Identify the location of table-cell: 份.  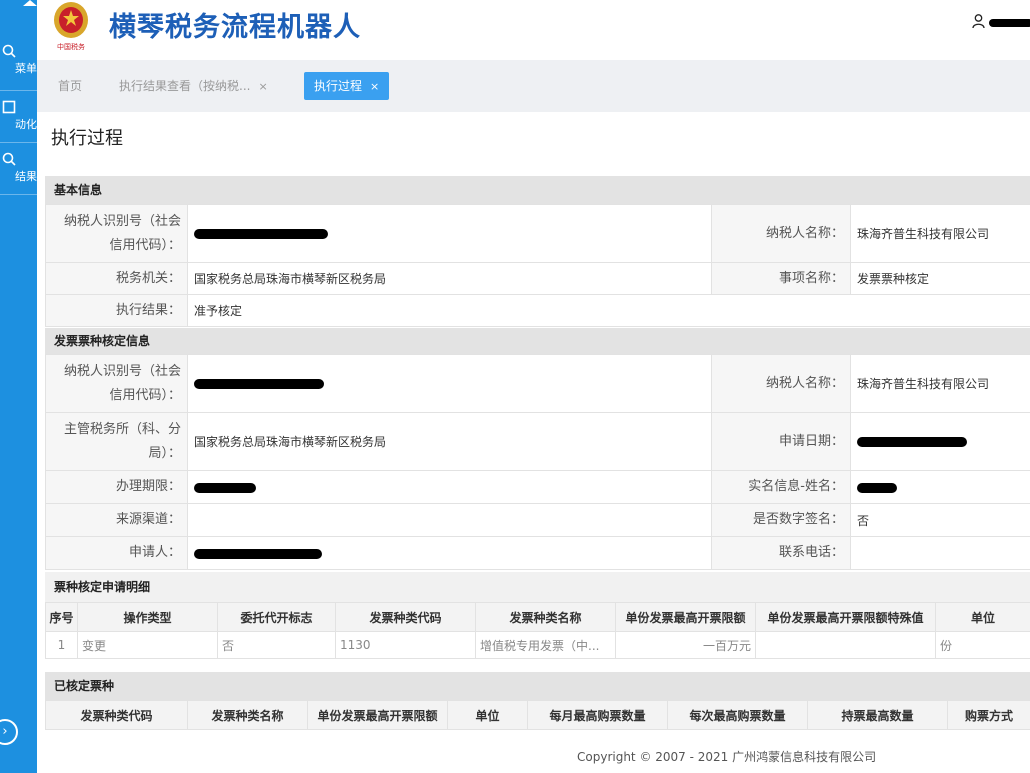
(982, 645).